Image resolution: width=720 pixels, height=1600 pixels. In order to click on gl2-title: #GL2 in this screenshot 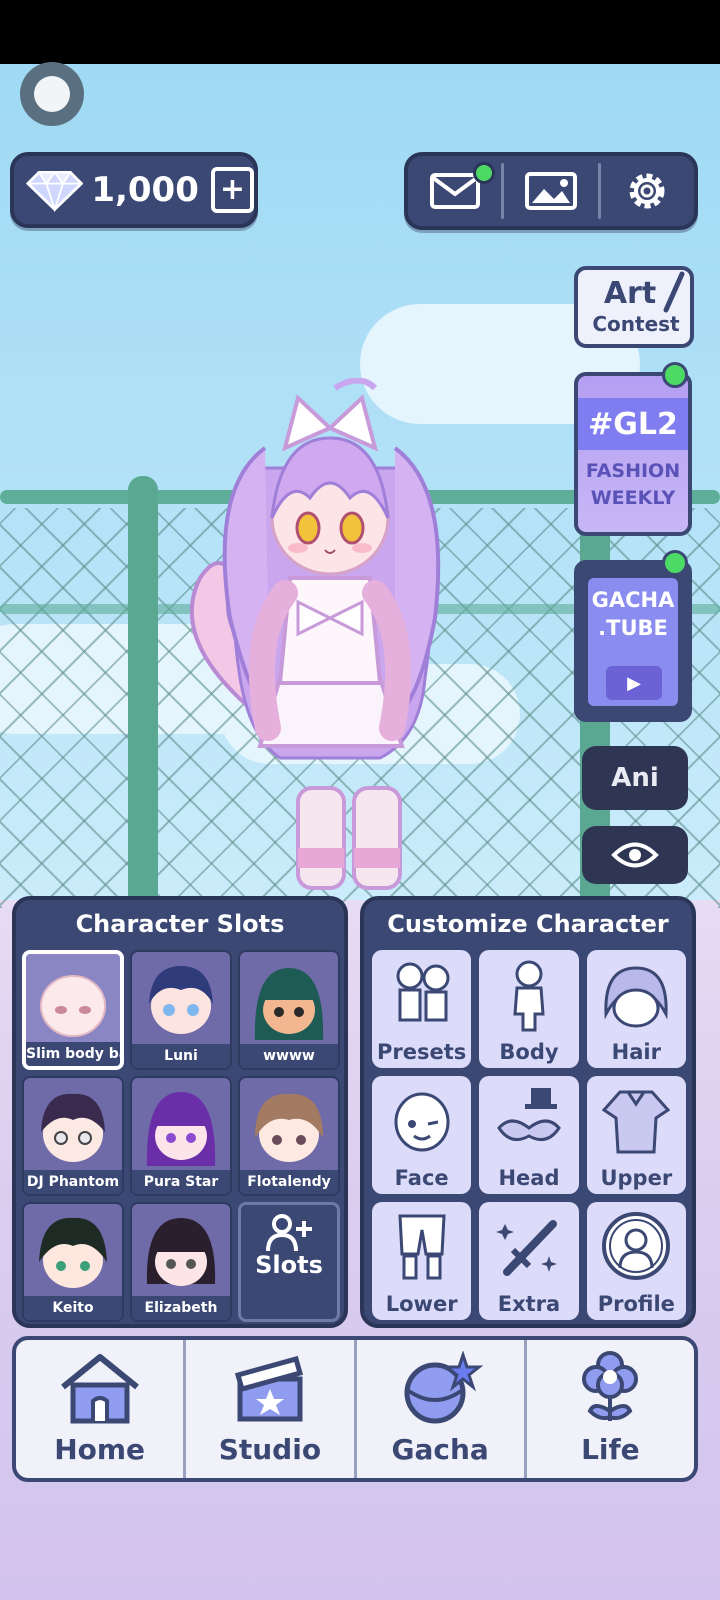, I will do `click(633, 424)`.